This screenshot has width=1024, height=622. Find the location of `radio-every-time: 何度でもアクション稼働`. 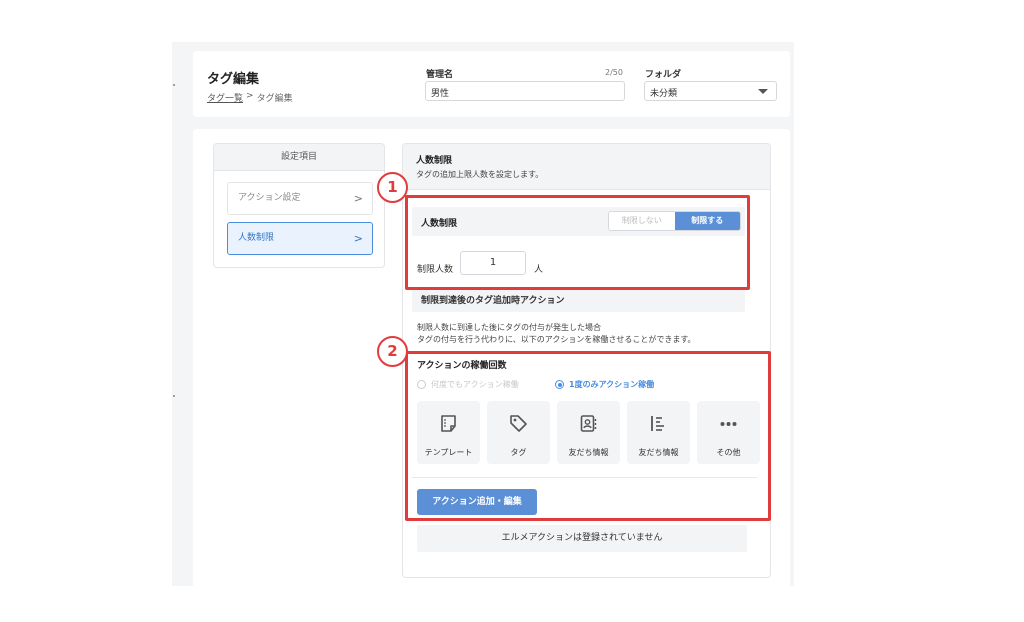

radio-every-time: 何度でもアクション稼働 is located at coordinates (468, 384).